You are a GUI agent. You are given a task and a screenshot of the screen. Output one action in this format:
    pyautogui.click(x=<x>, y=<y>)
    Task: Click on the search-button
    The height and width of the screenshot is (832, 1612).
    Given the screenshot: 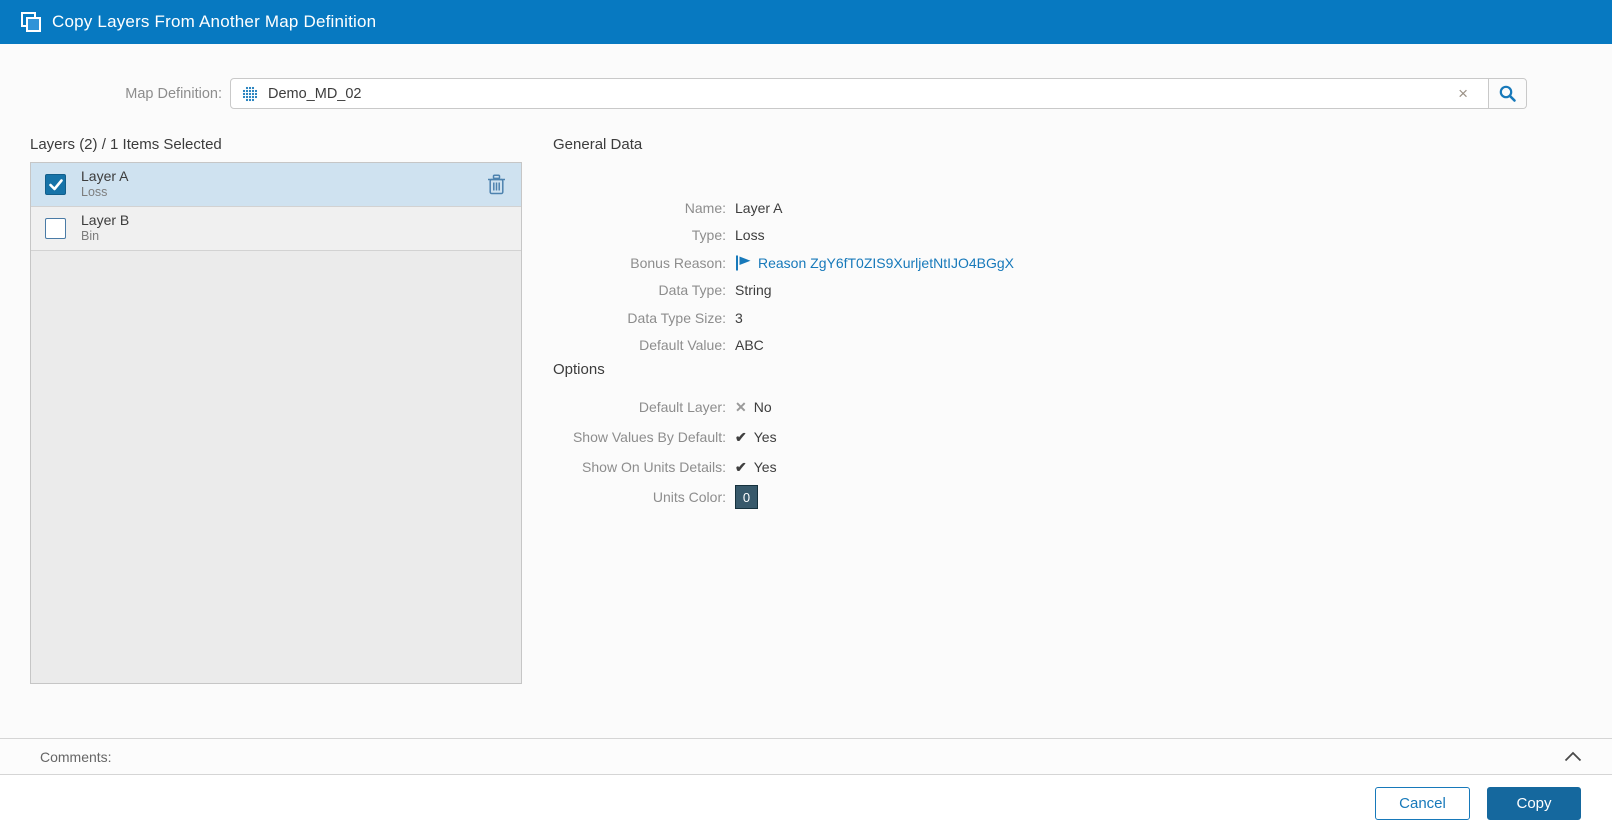 What is the action you would take?
    pyautogui.click(x=1507, y=93)
    